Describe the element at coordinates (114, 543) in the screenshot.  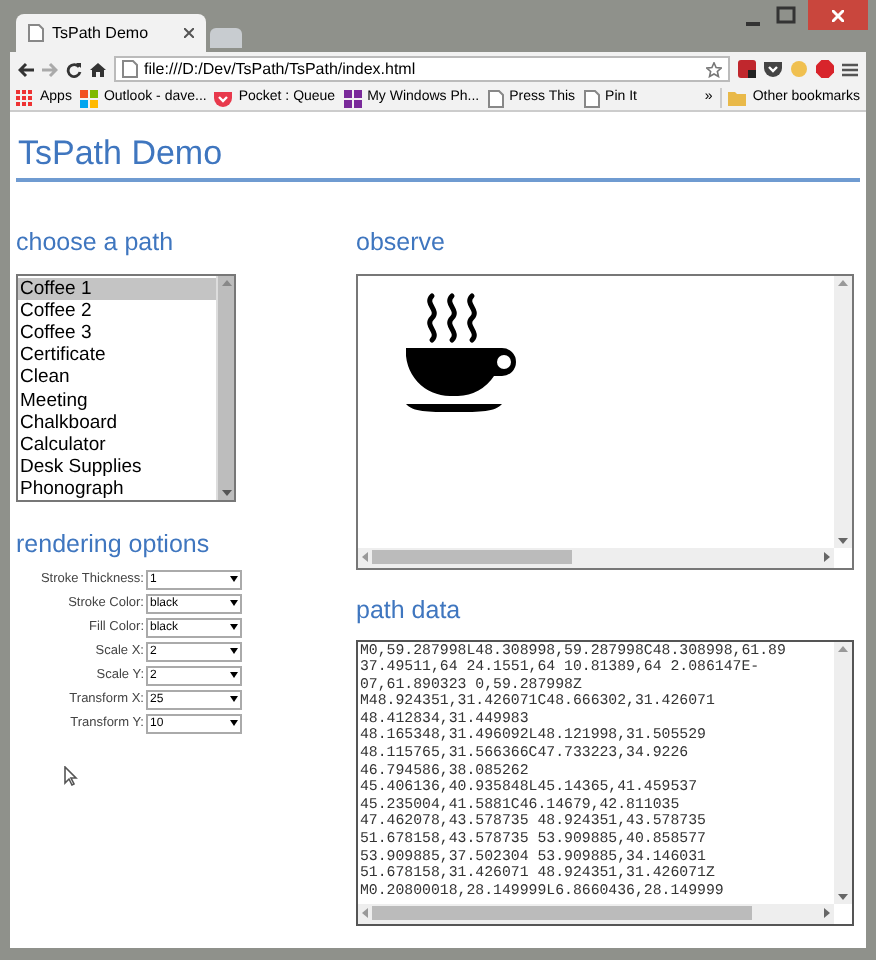
I see `section-heading: rendering options` at that location.